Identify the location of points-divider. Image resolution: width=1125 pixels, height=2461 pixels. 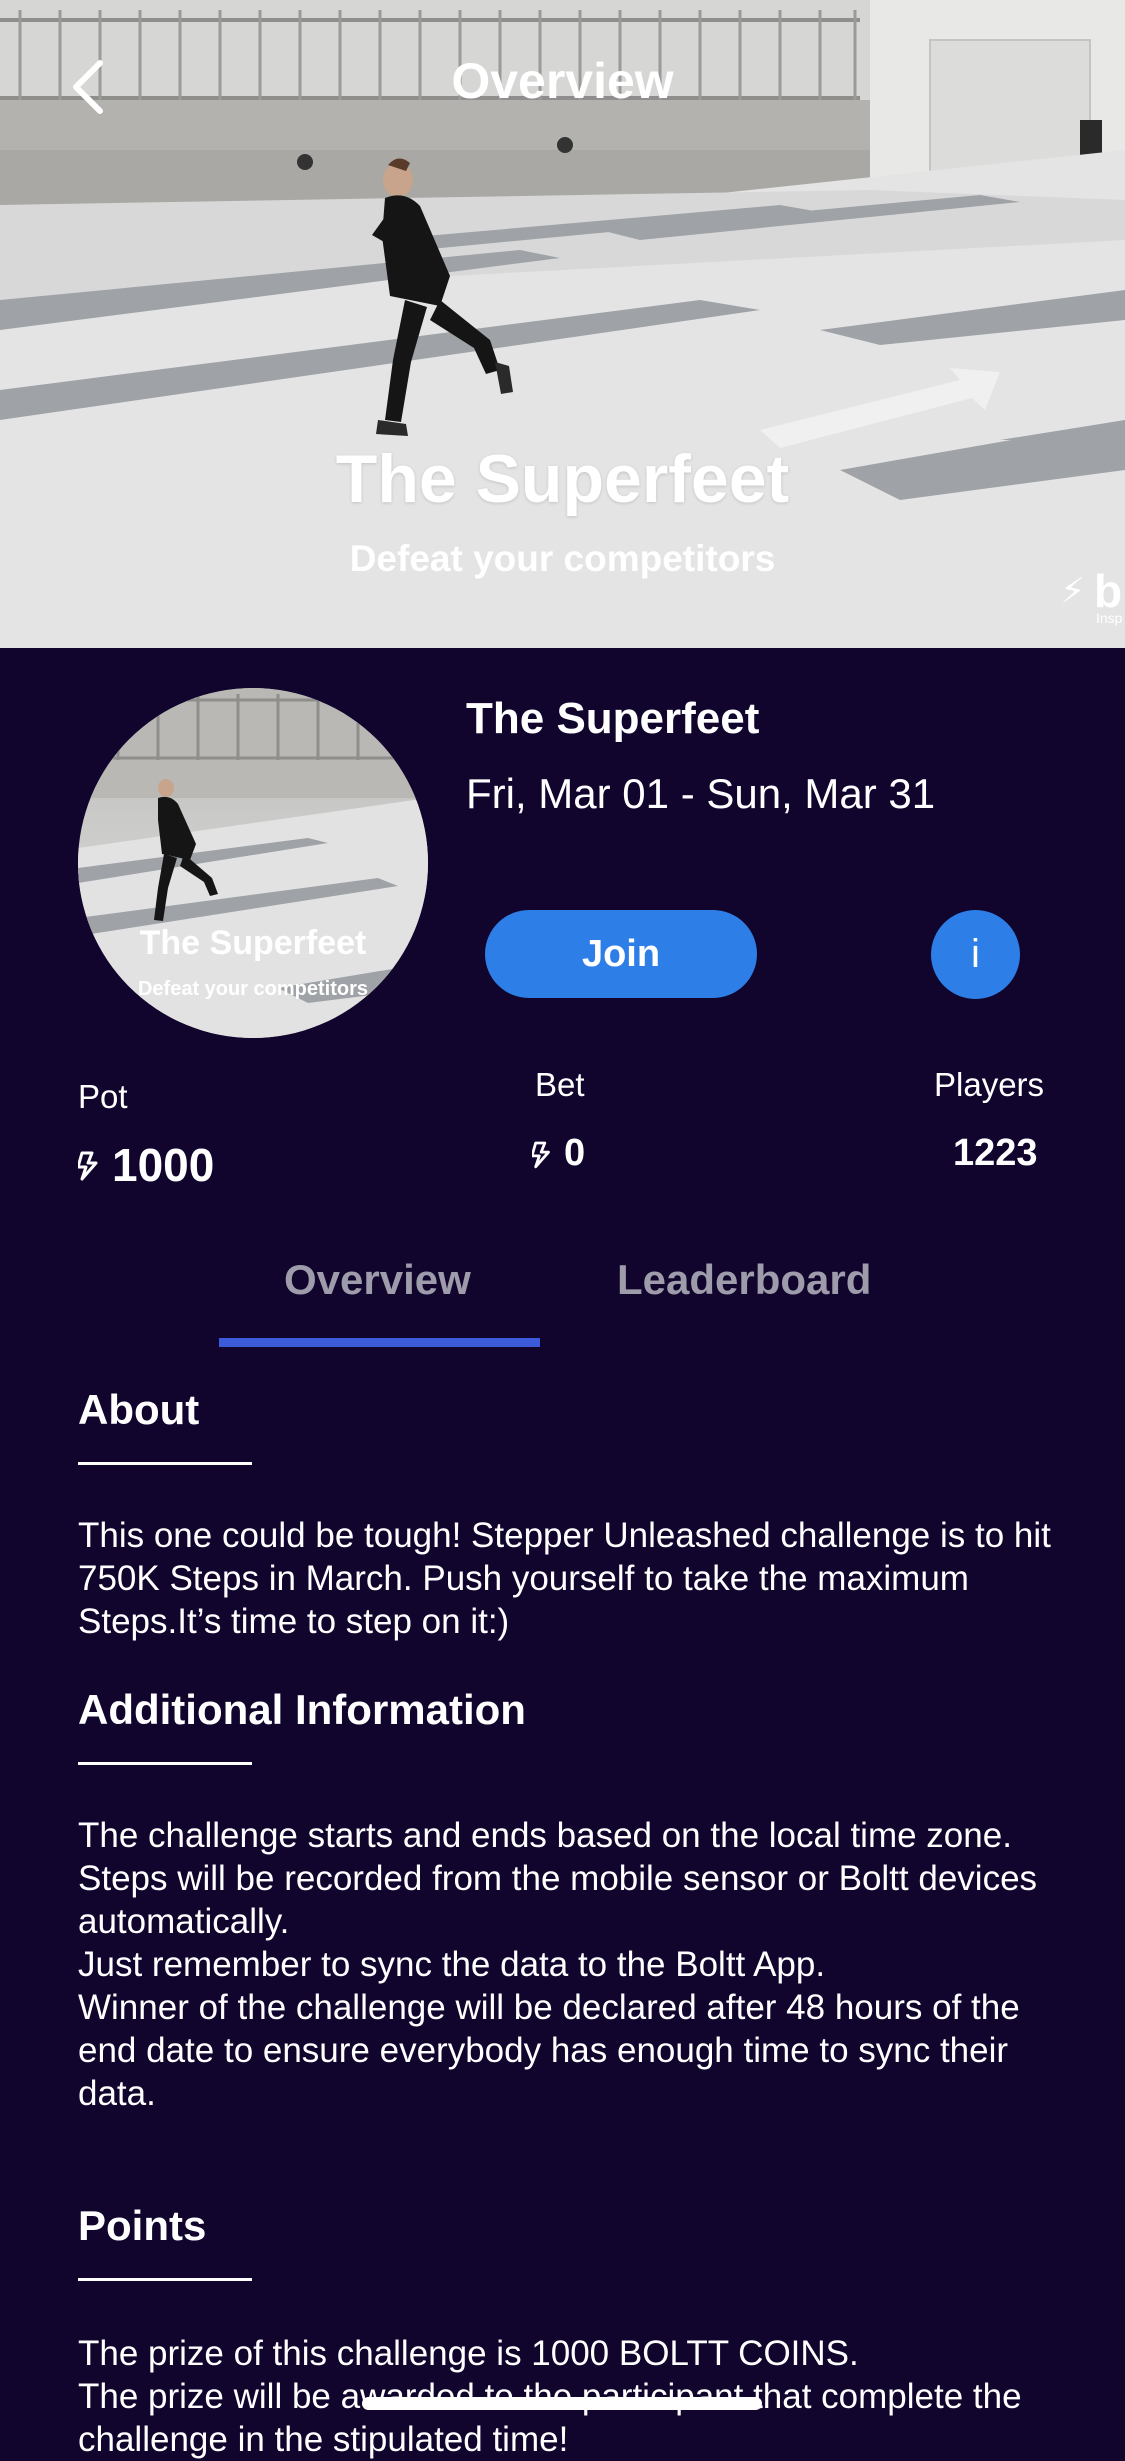
(165, 2279).